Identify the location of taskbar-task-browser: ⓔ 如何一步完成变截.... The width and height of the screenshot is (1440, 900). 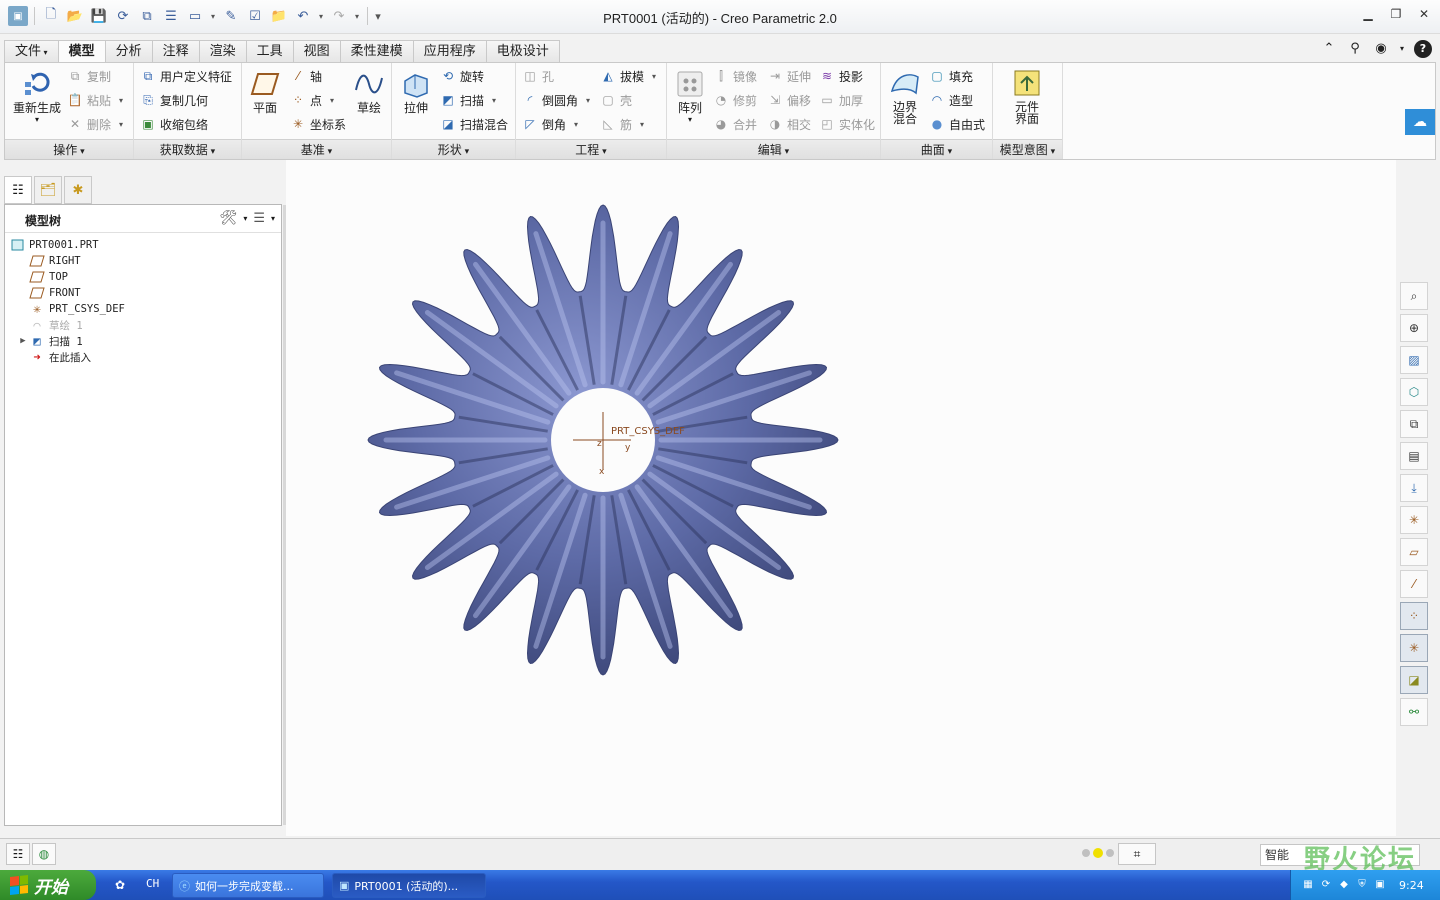
(248, 885).